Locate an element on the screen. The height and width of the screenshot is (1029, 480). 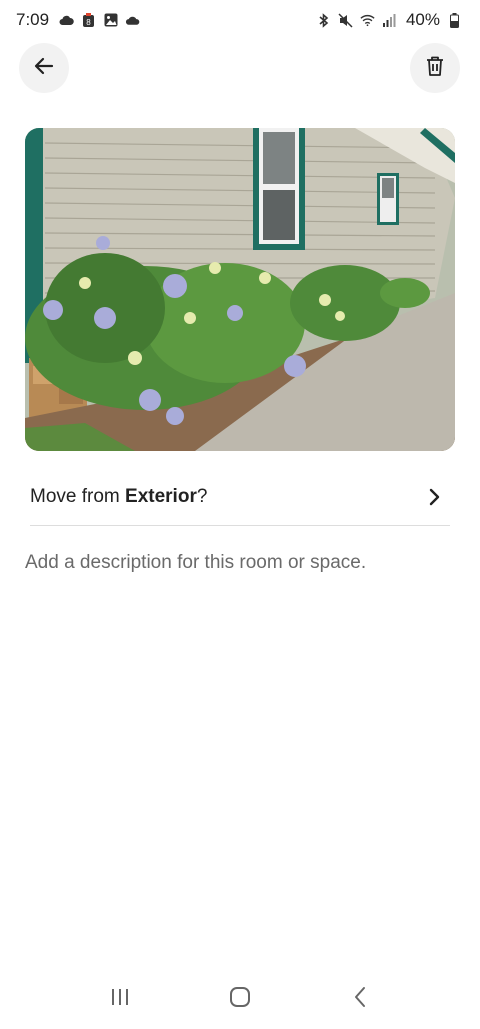
status-time: 7:09 is located at coordinates (33, 19).